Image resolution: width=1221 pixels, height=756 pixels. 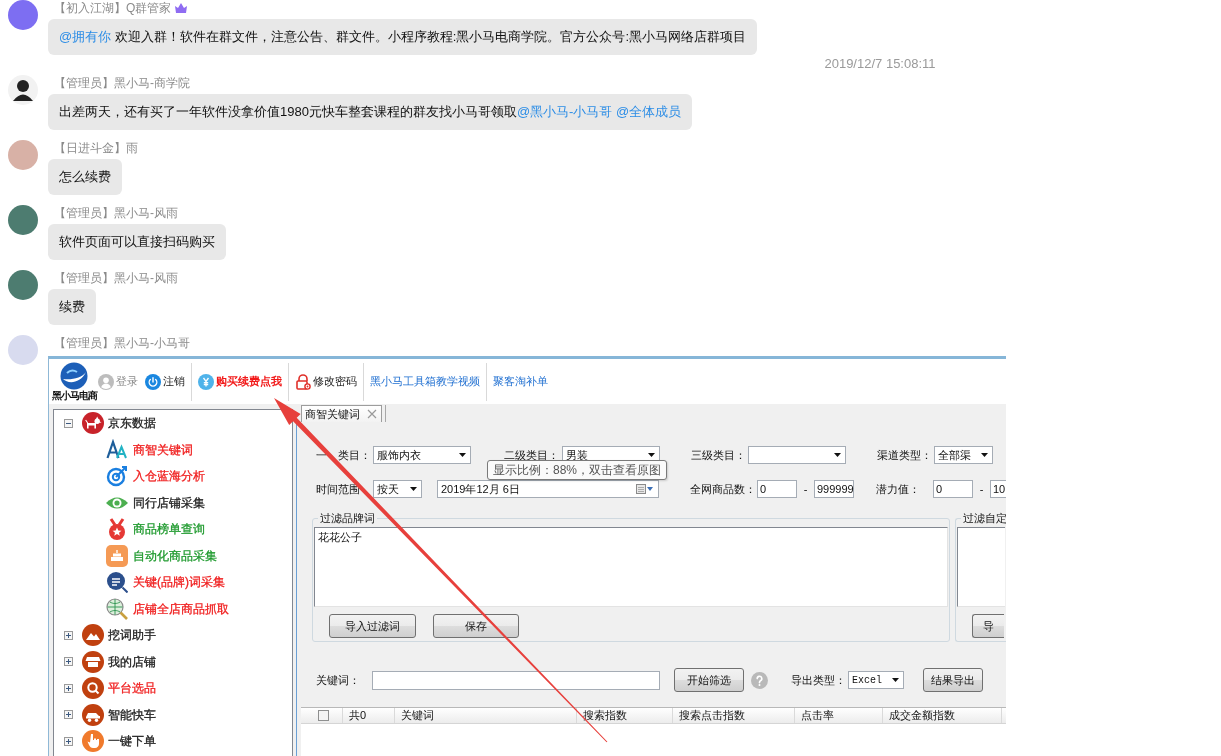 I want to click on tab: 商智关键词, so click(x=341, y=413).